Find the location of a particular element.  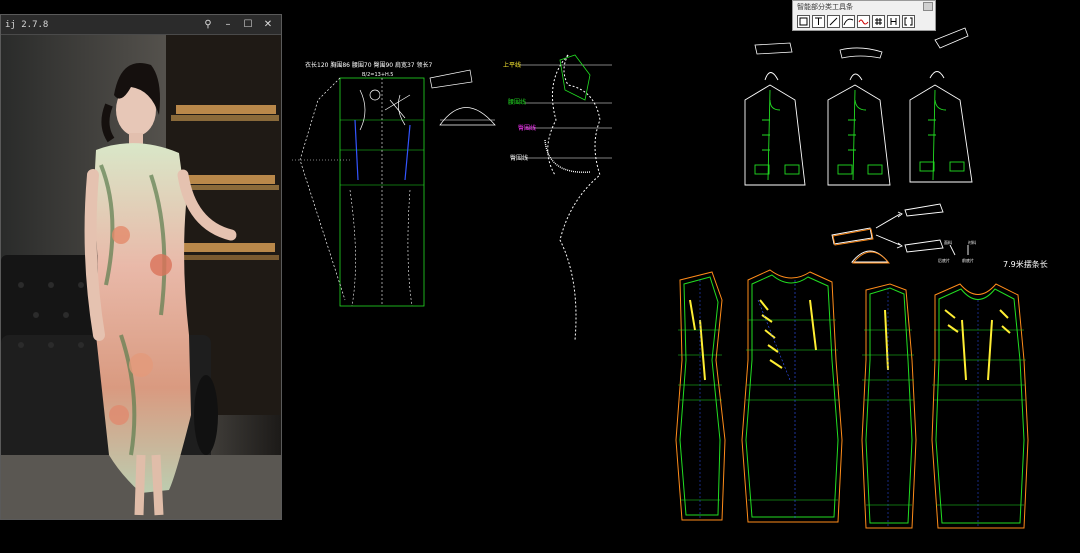

note-label: 7.9米摆条长 is located at coordinates (1025, 264).